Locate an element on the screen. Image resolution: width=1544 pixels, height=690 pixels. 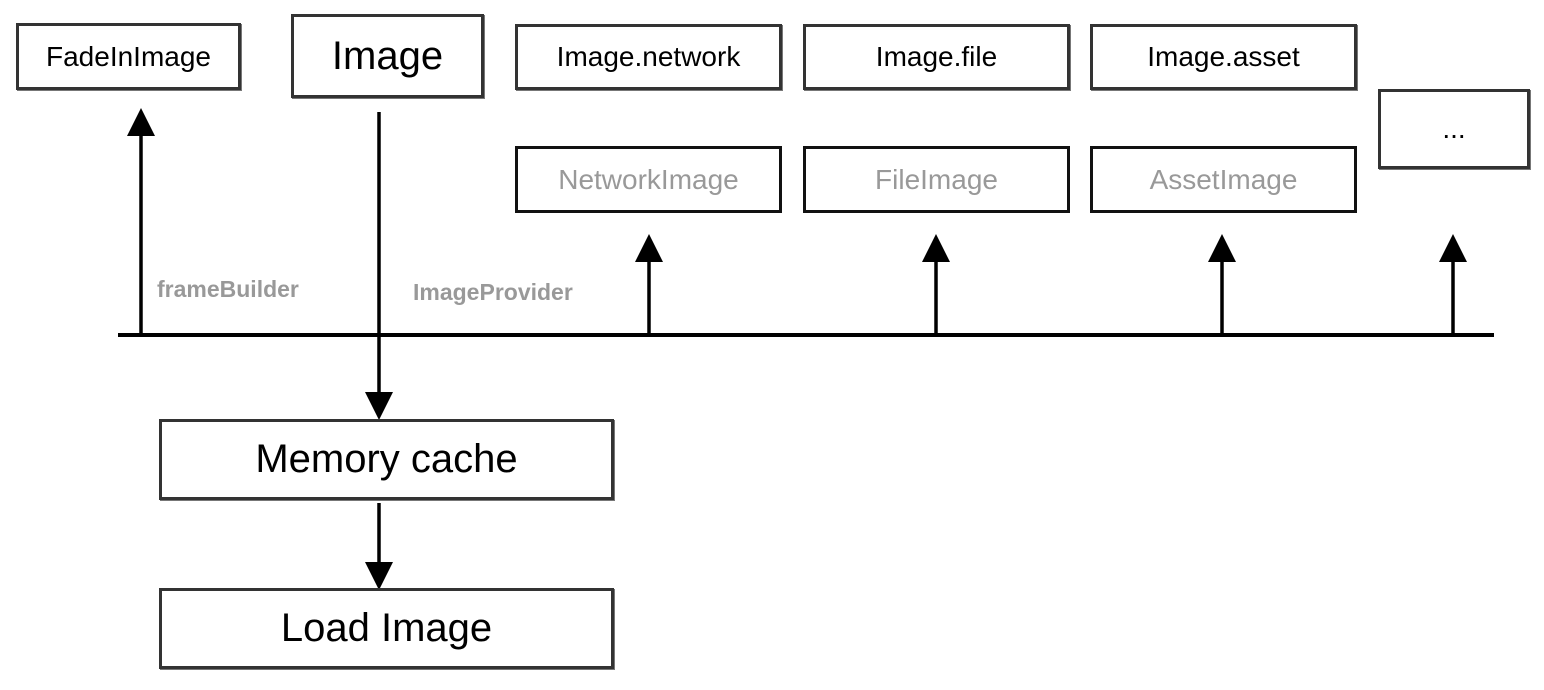
memory-cache-label: Memory cache is located at coordinates (386, 459).